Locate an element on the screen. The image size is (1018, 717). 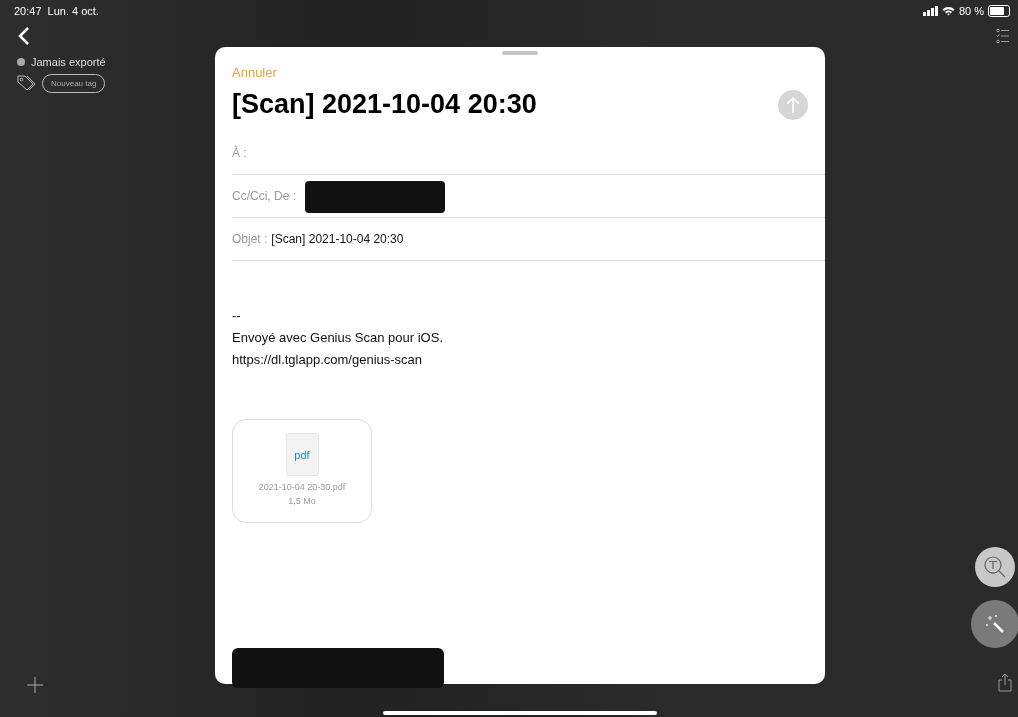
text-search-icon is located at coordinates (995, 567).